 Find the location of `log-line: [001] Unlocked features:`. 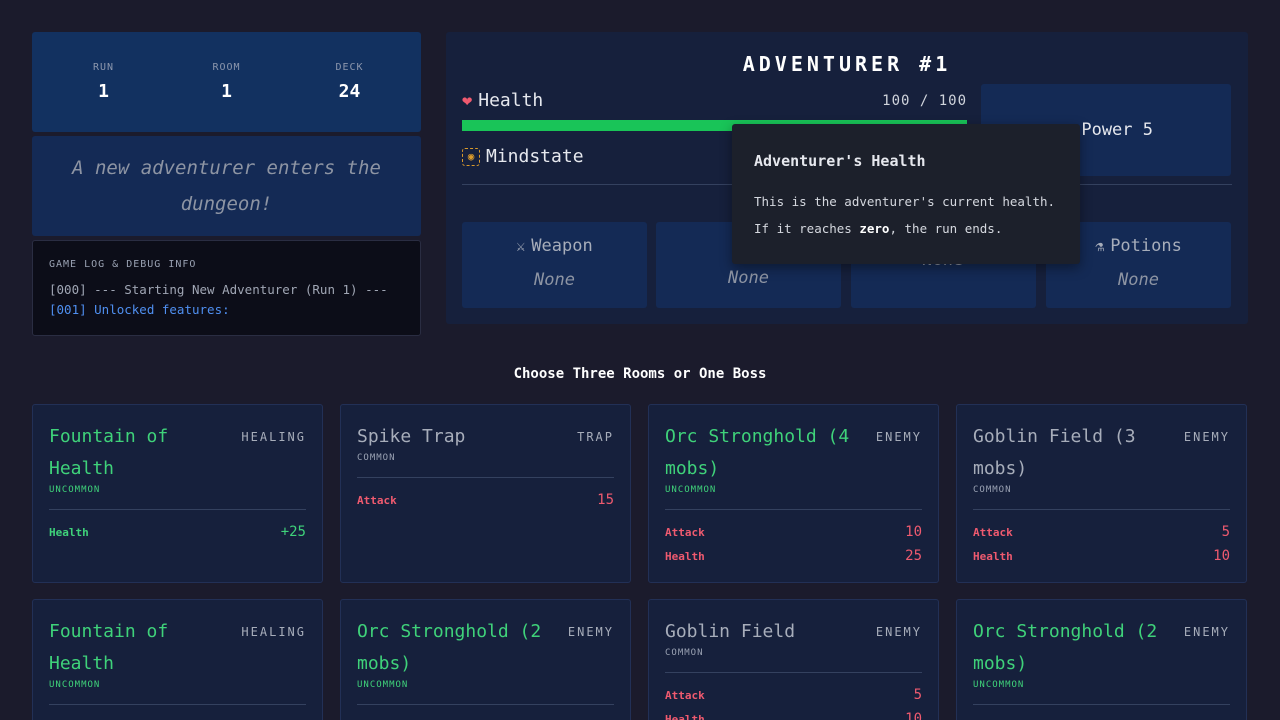

log-line: [001] Unlocked features: is located at coordinates (139, 309).